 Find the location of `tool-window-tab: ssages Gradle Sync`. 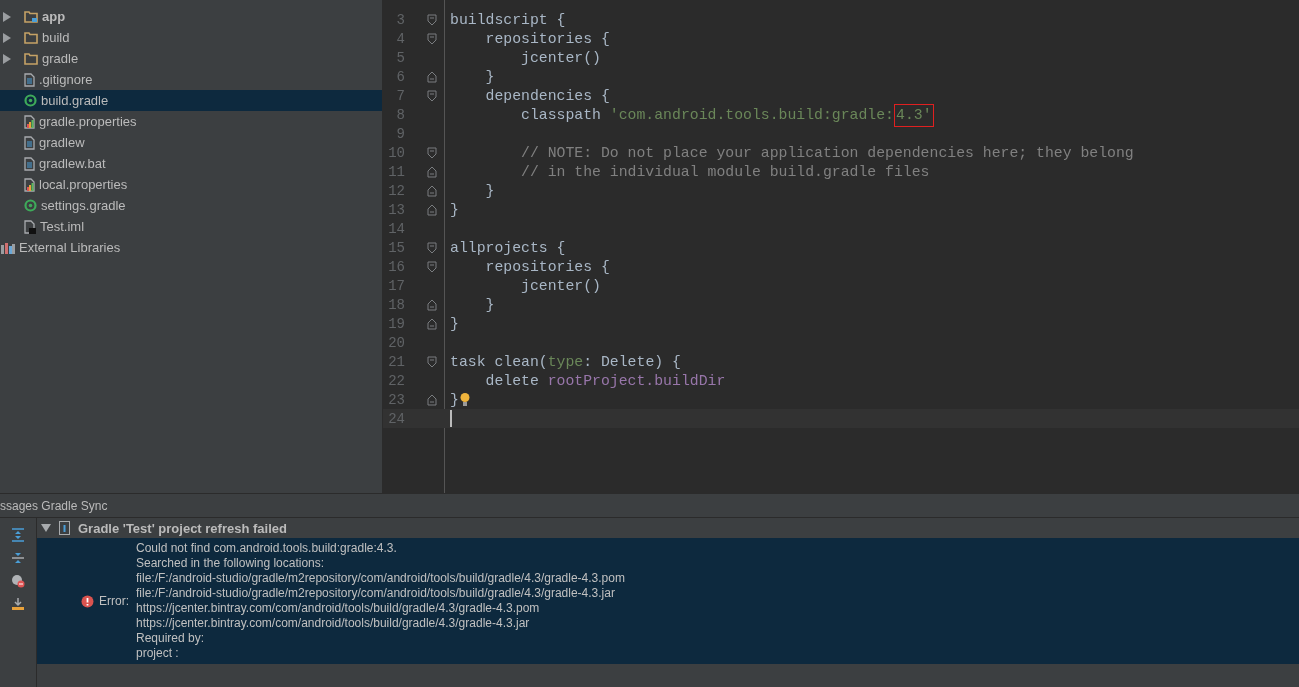

tool-window-tab: ssages Gradle Sync is located at coordinates (649, 505).